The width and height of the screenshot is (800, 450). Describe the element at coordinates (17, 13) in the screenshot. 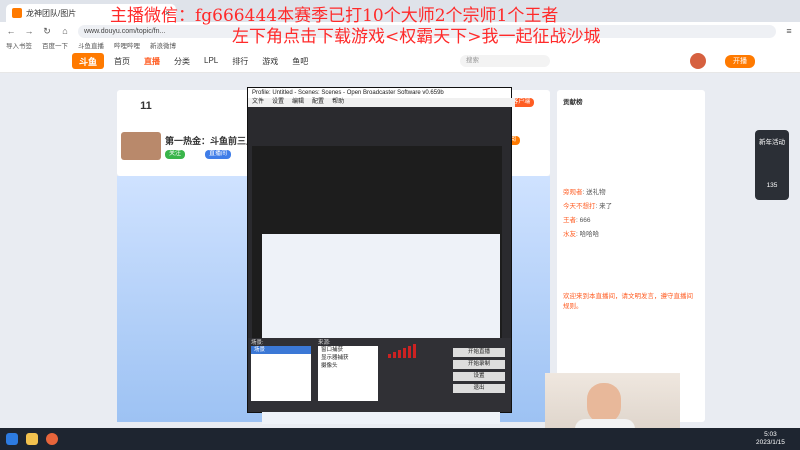

I see `site-favicon-icon` at that location.